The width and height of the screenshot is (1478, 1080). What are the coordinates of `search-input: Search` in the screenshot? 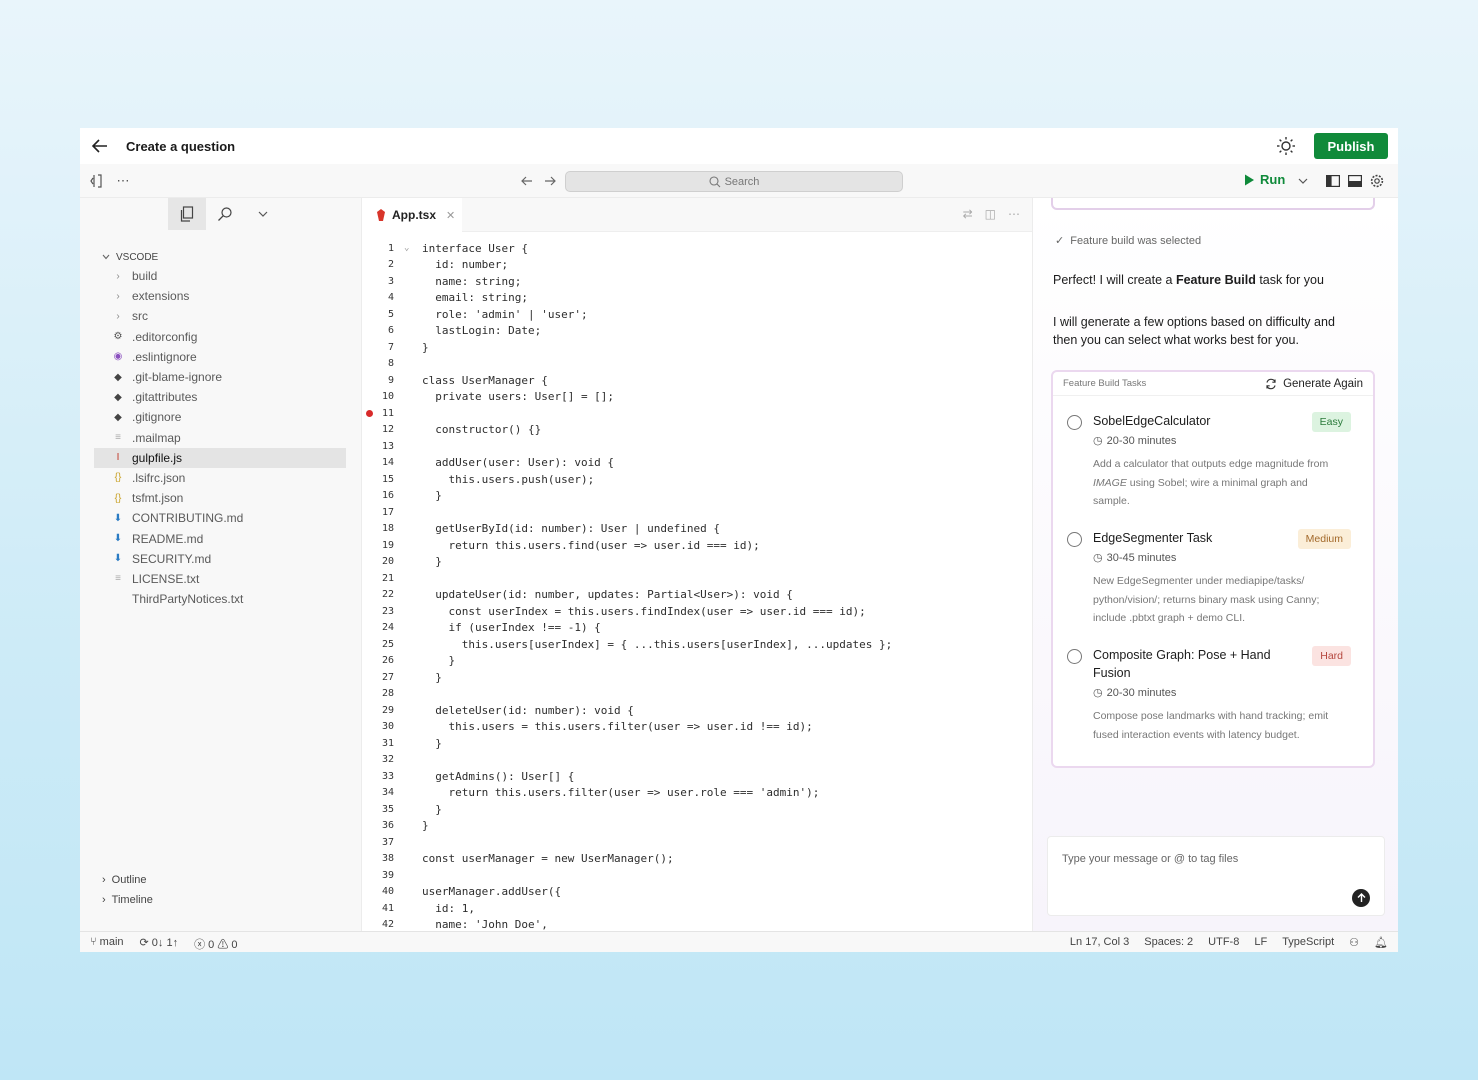 It's located at (734, 181).